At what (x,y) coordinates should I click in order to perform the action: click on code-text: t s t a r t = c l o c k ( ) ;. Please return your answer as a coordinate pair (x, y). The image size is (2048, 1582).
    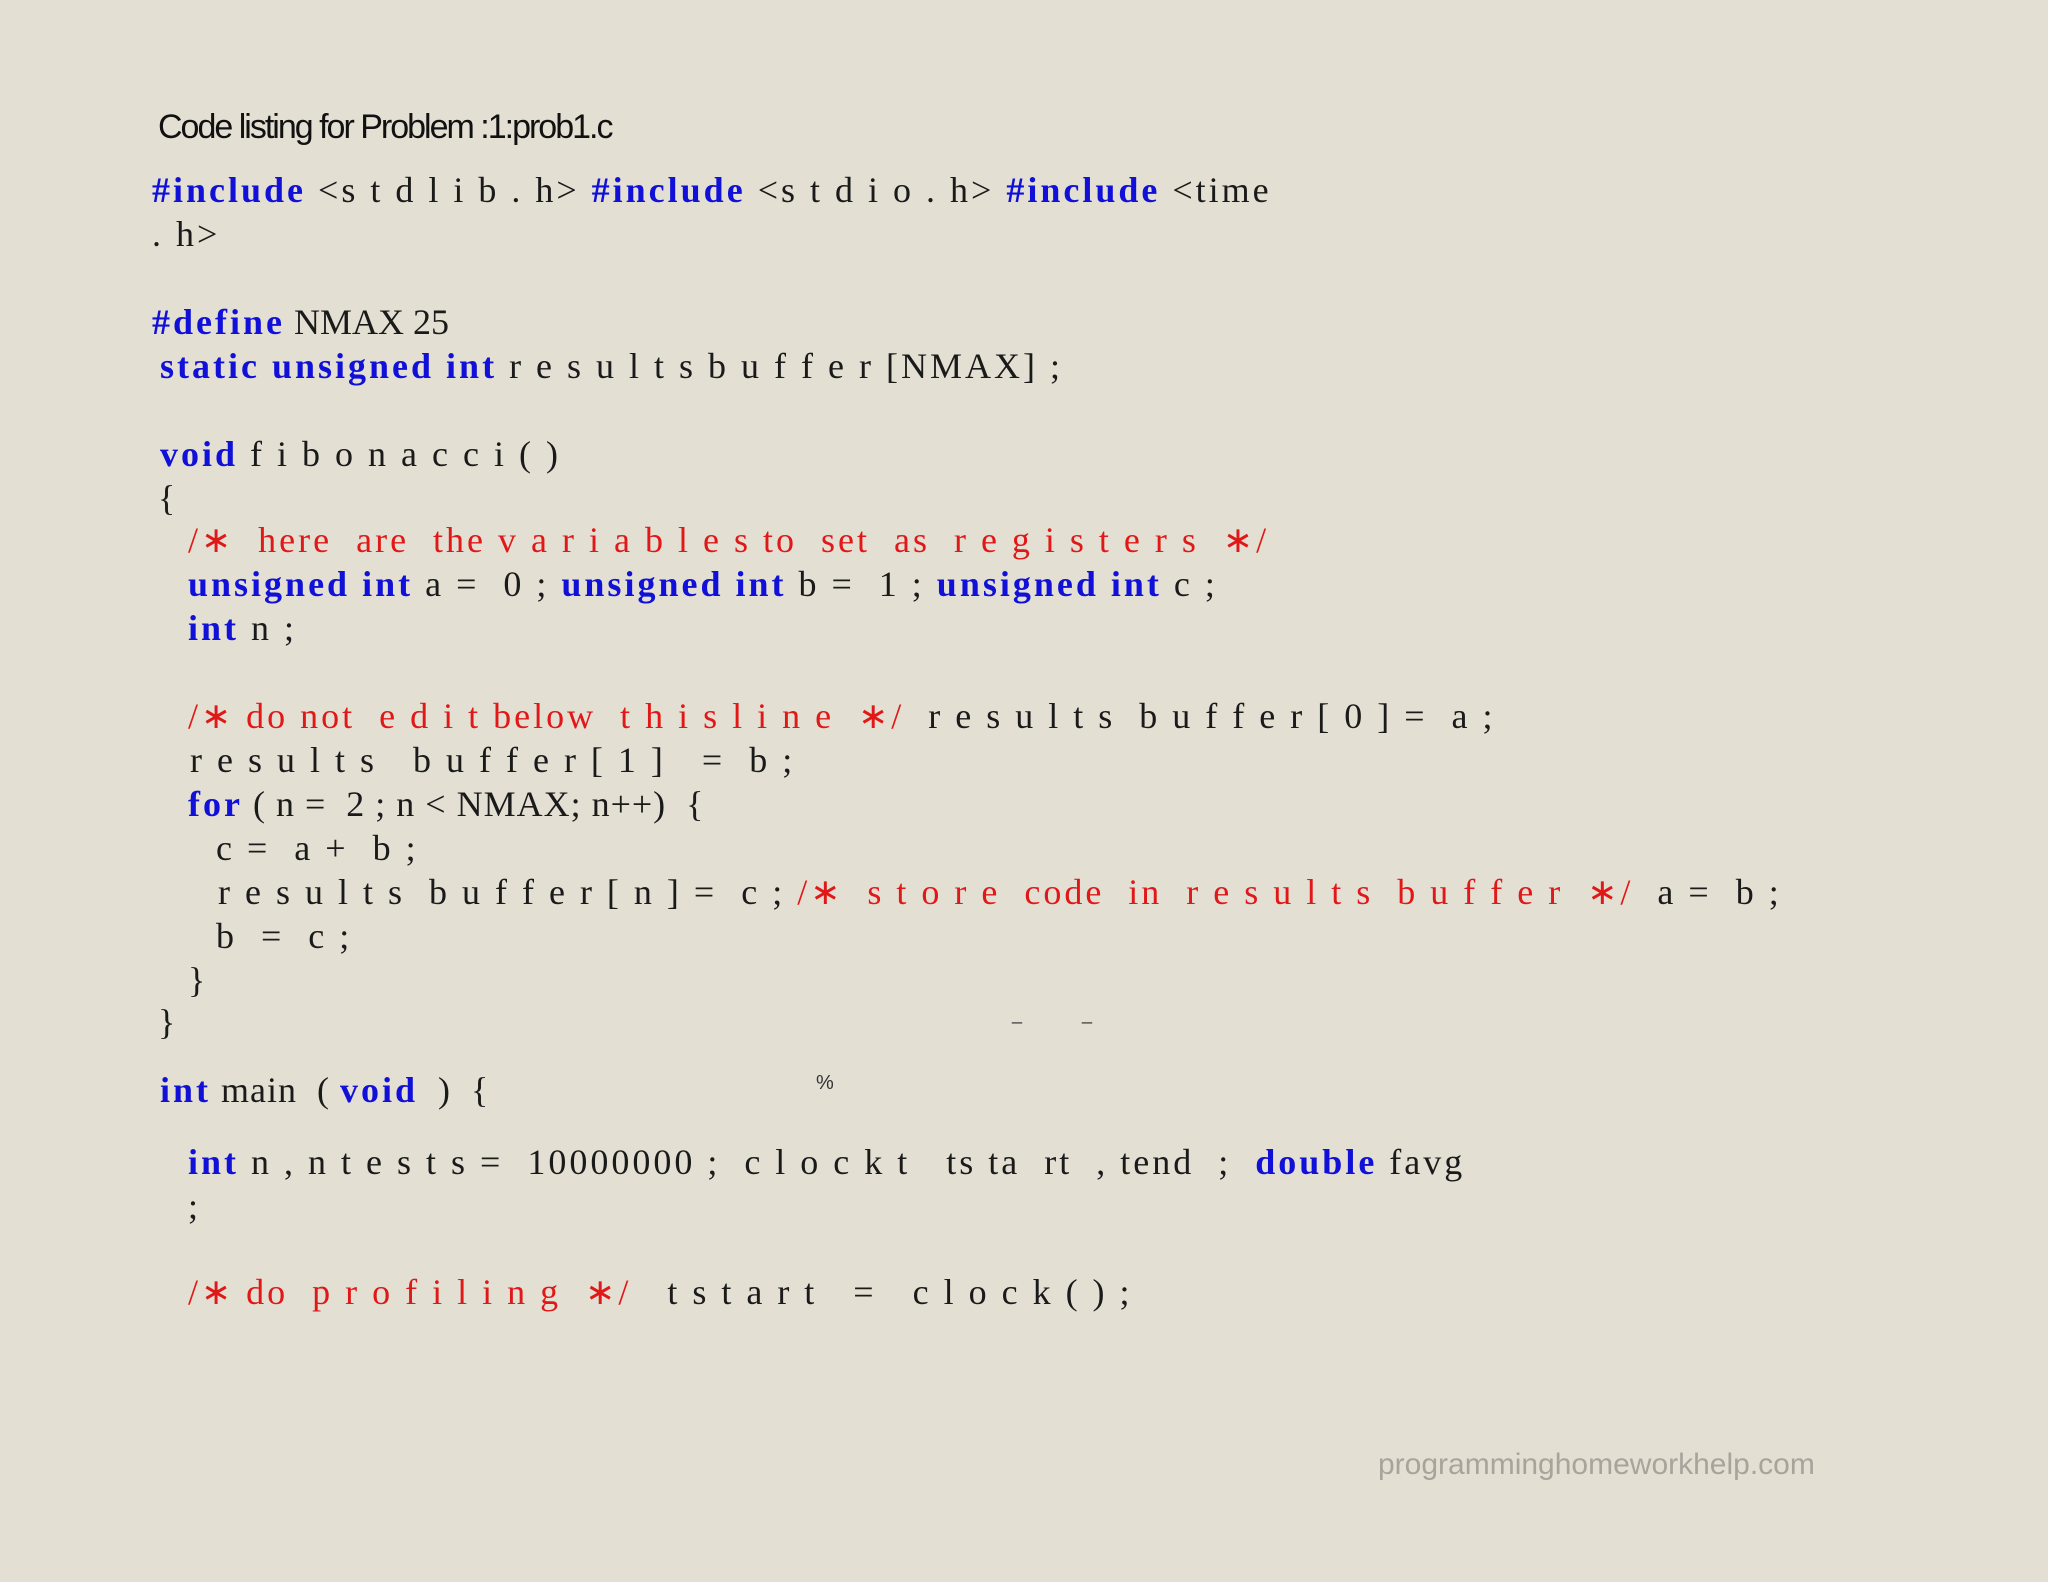
    Looking at the image, I should click on (882, 1292).